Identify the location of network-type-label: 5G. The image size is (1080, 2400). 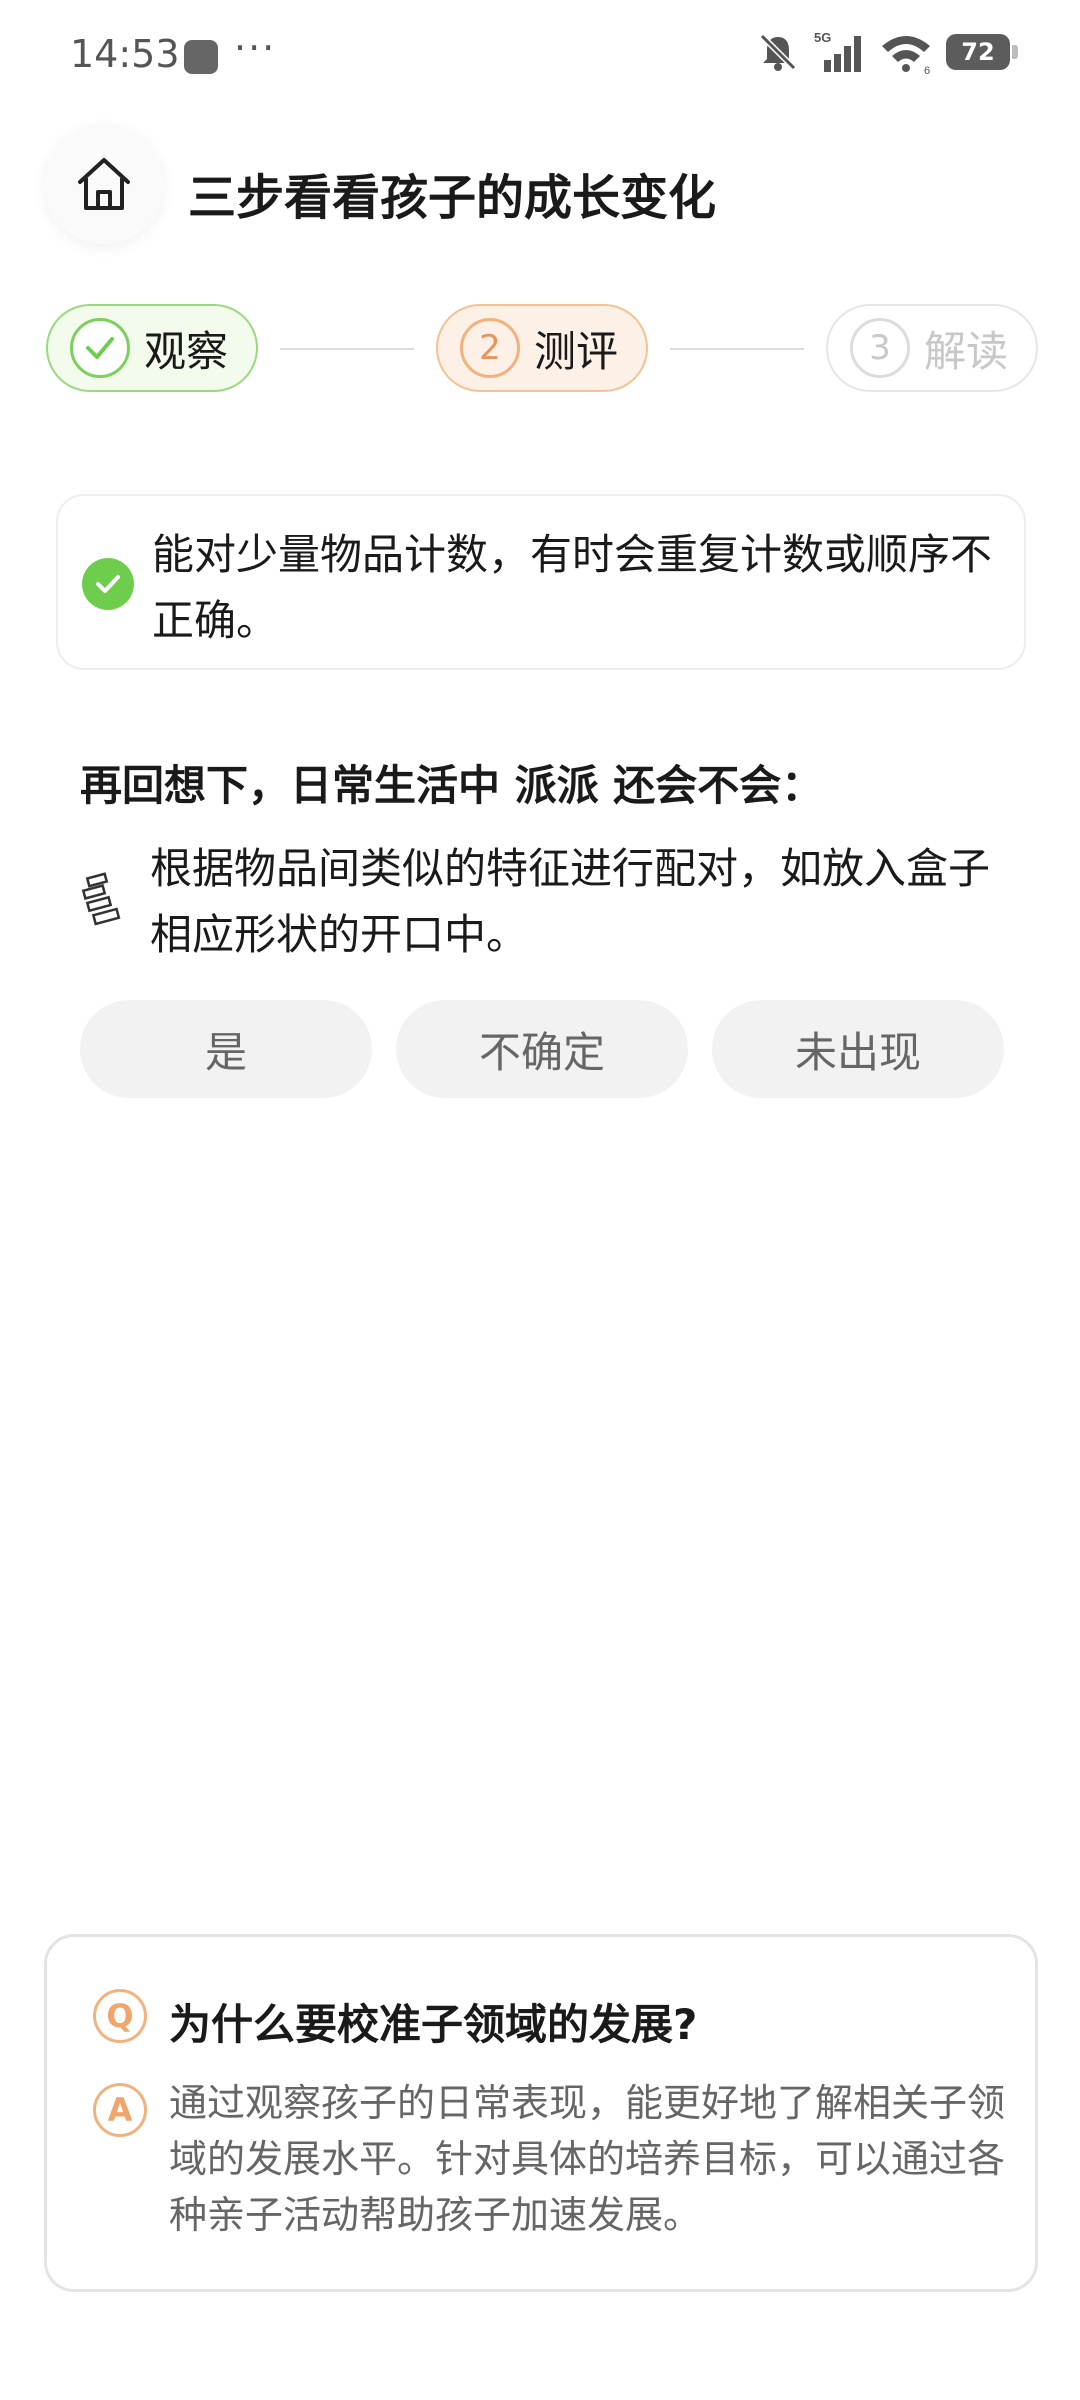
(822, 37).